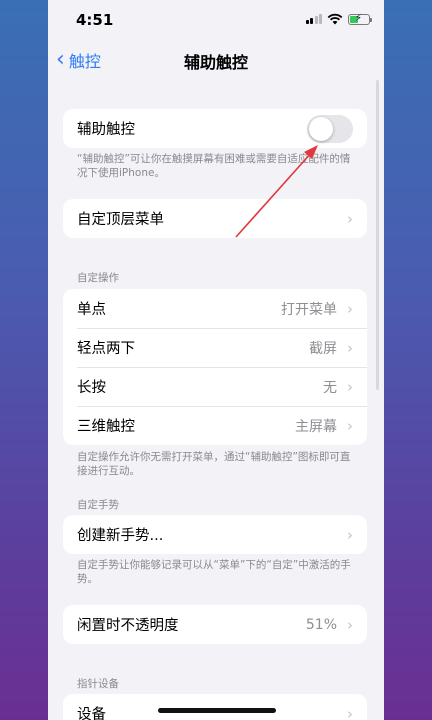 Image resolution: width=432 pixels, height=720 pixels. I want to click on assistive-touch-toggle, so click(330, 128).